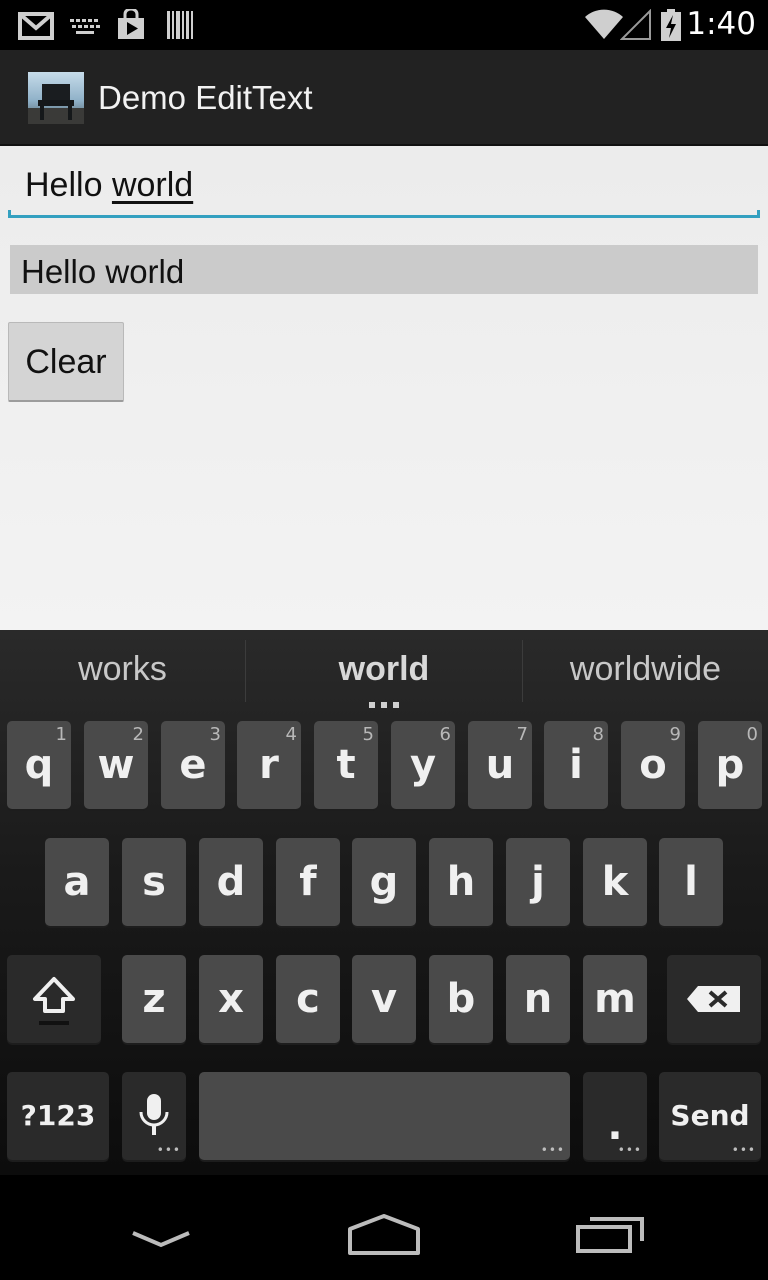 The image size is (768, 1280). What do you see at coordinates (384, 1116) in the screenshot?
I see `space-key: •••` at bounding box center [384, 1116].